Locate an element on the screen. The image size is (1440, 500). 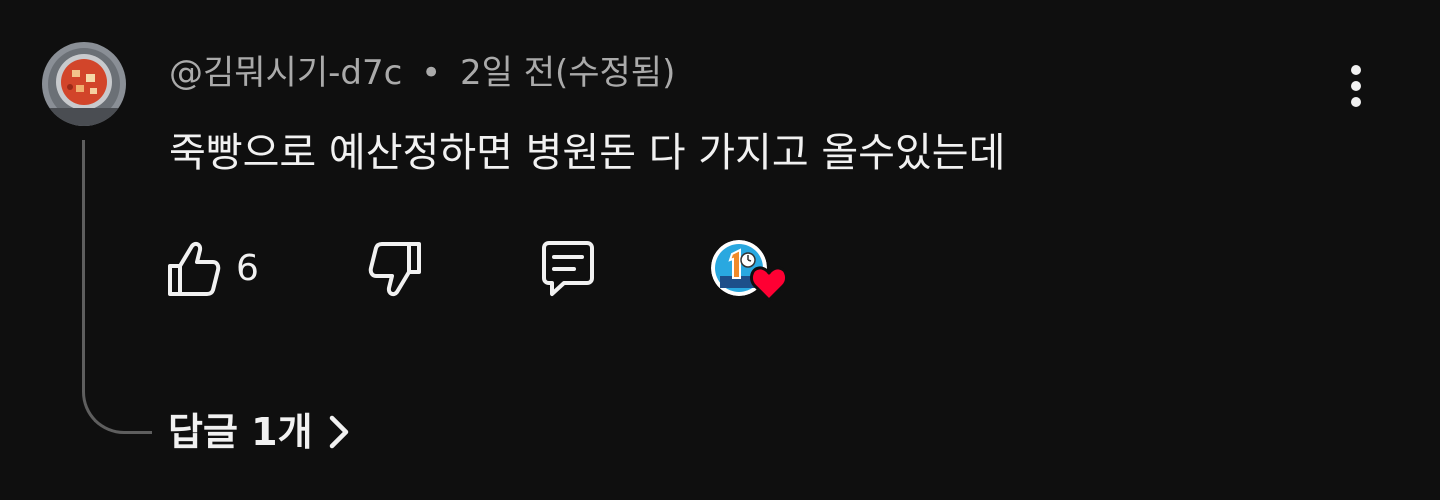
creator-heart is located at coordinates (748, 270).